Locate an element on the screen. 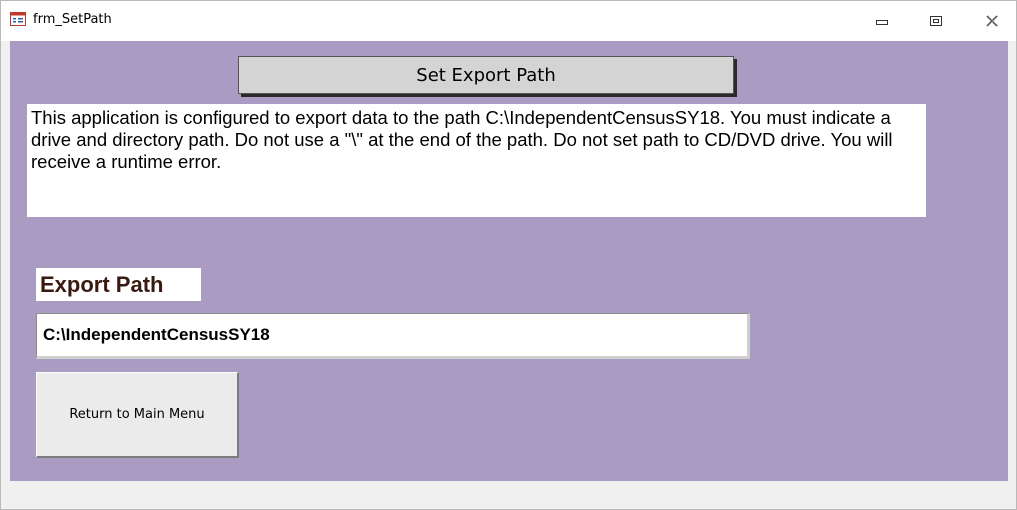  close-icon is located at coordinates (992, 21).